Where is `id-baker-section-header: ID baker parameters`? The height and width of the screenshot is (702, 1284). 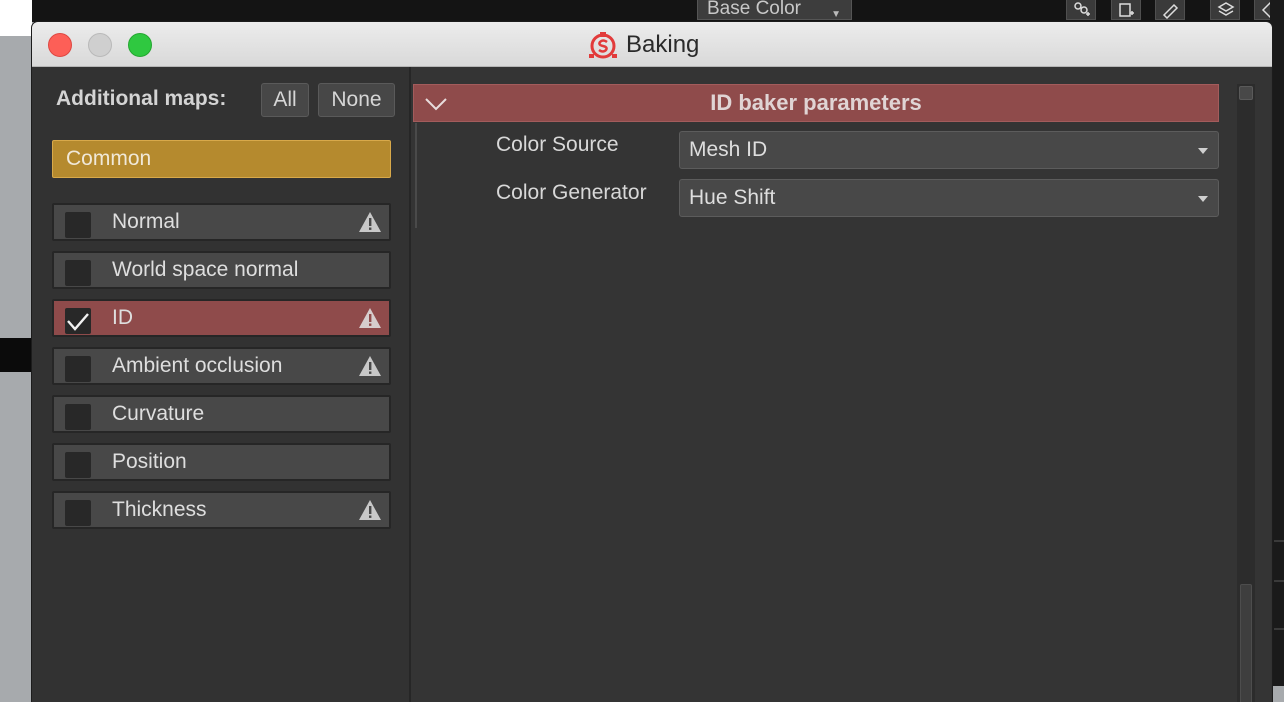
id-baker-section-header: ID baker parameters is located at coordinates (816, 103).